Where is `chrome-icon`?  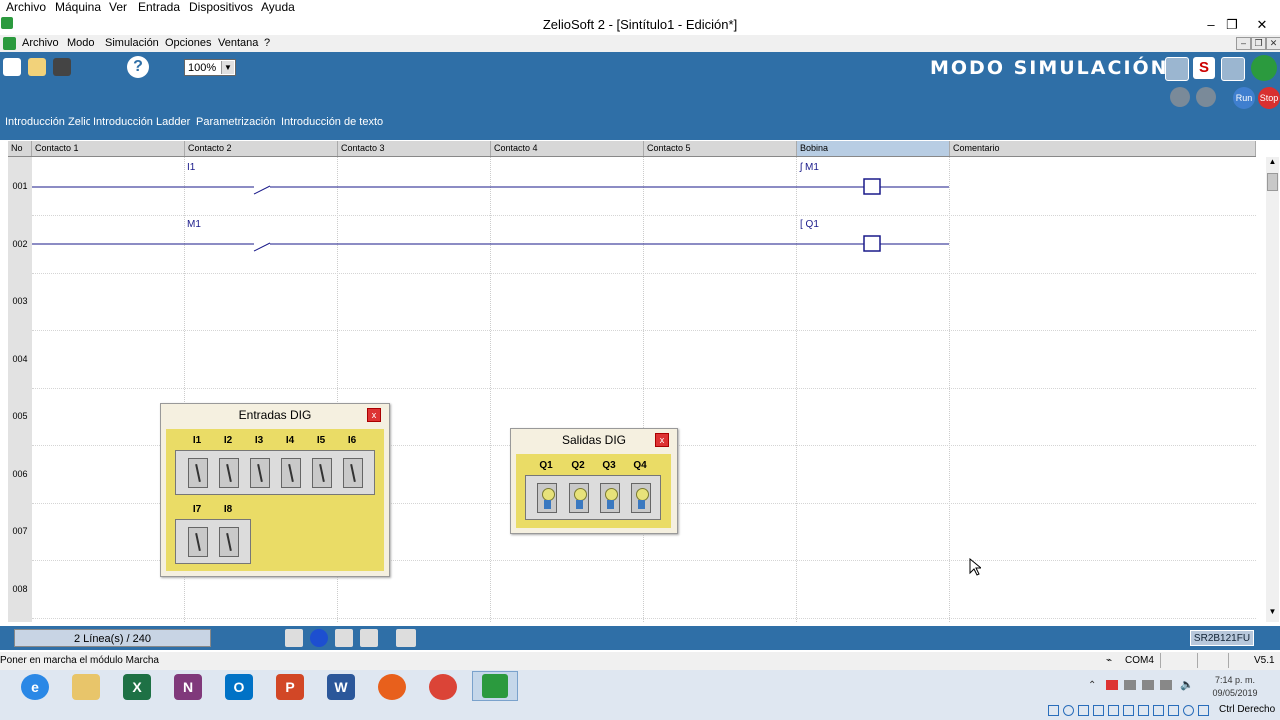
chrome-icon is located at coordinates (443, 687).